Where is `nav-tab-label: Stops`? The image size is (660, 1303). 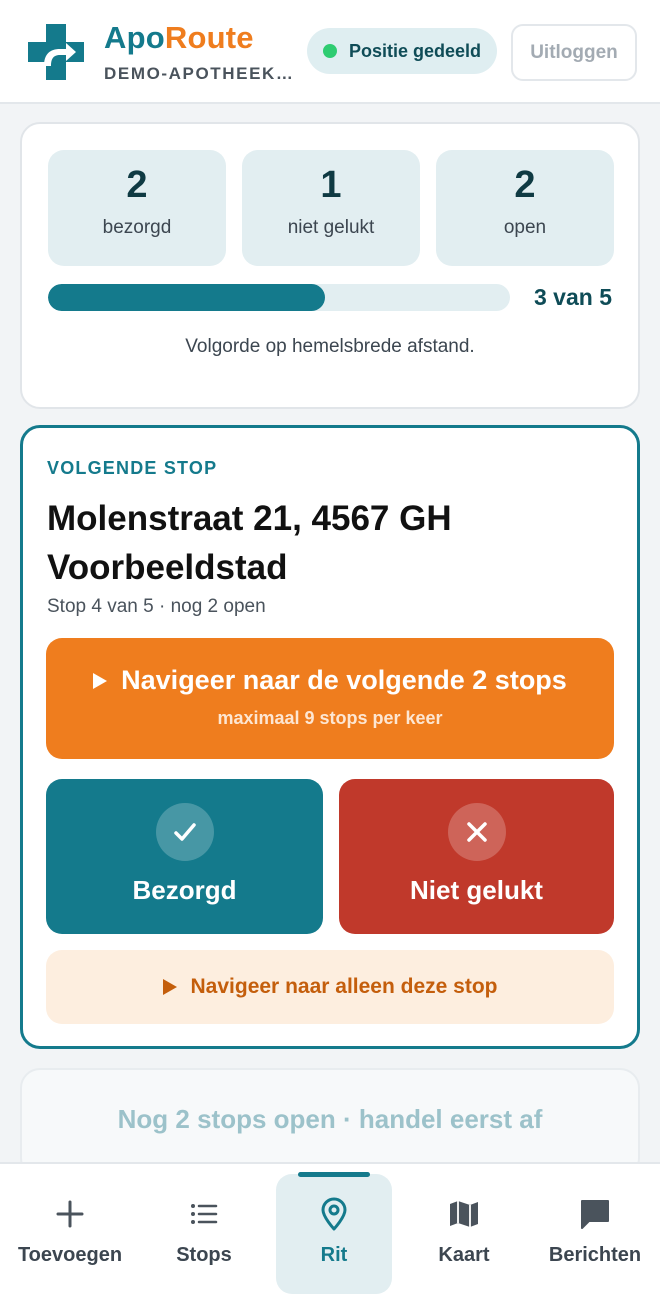
nav-tab-label: Stops is located at coordinates (204, 1255).